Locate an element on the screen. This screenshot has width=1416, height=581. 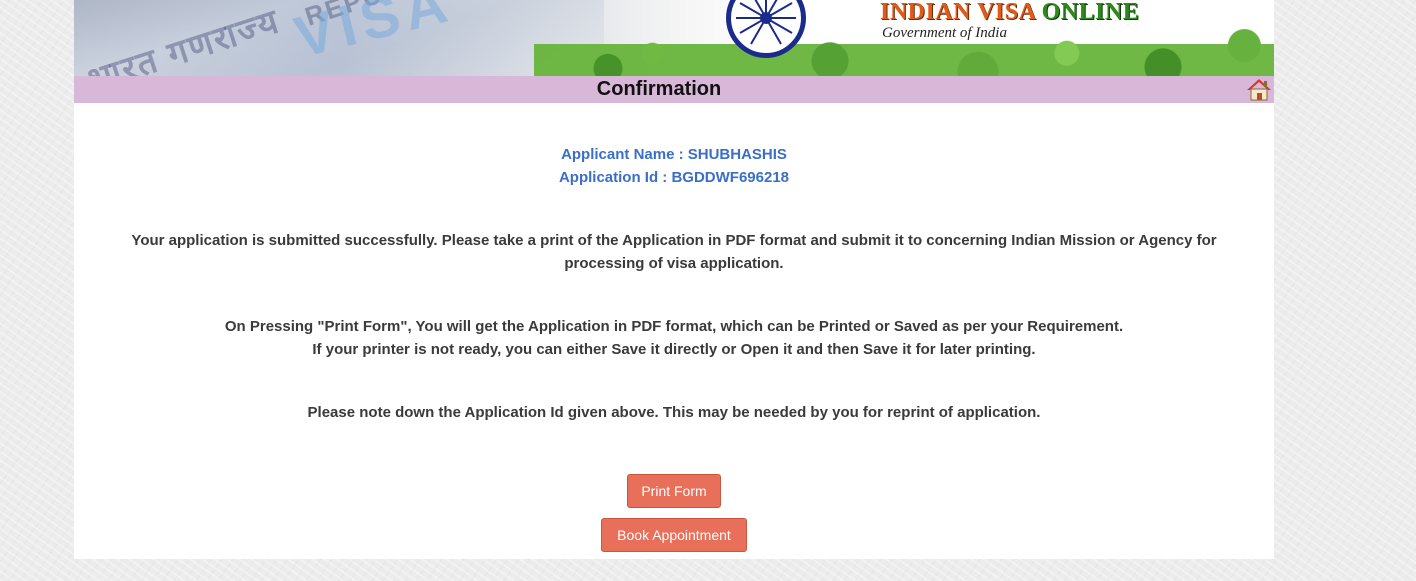
application-id: Application Id : BGDDWF696218 is located at coordinates (674, 177).